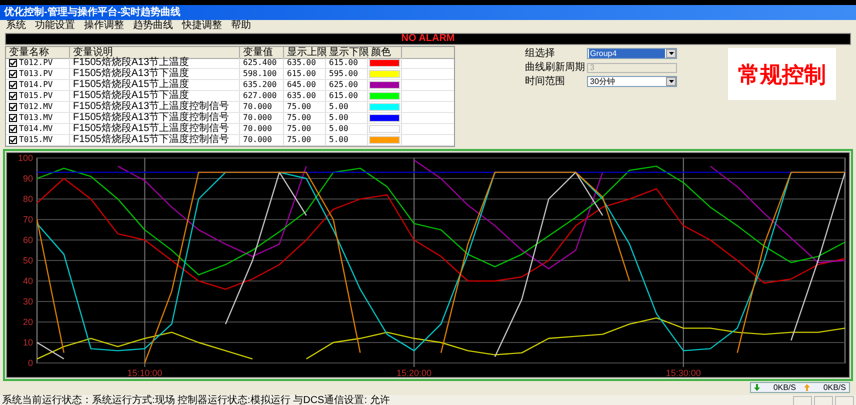  What do you see at coordinates (36, 96) in the screenshot?
I see `variable-name: T015.PV` at bounding box center [36, 96].